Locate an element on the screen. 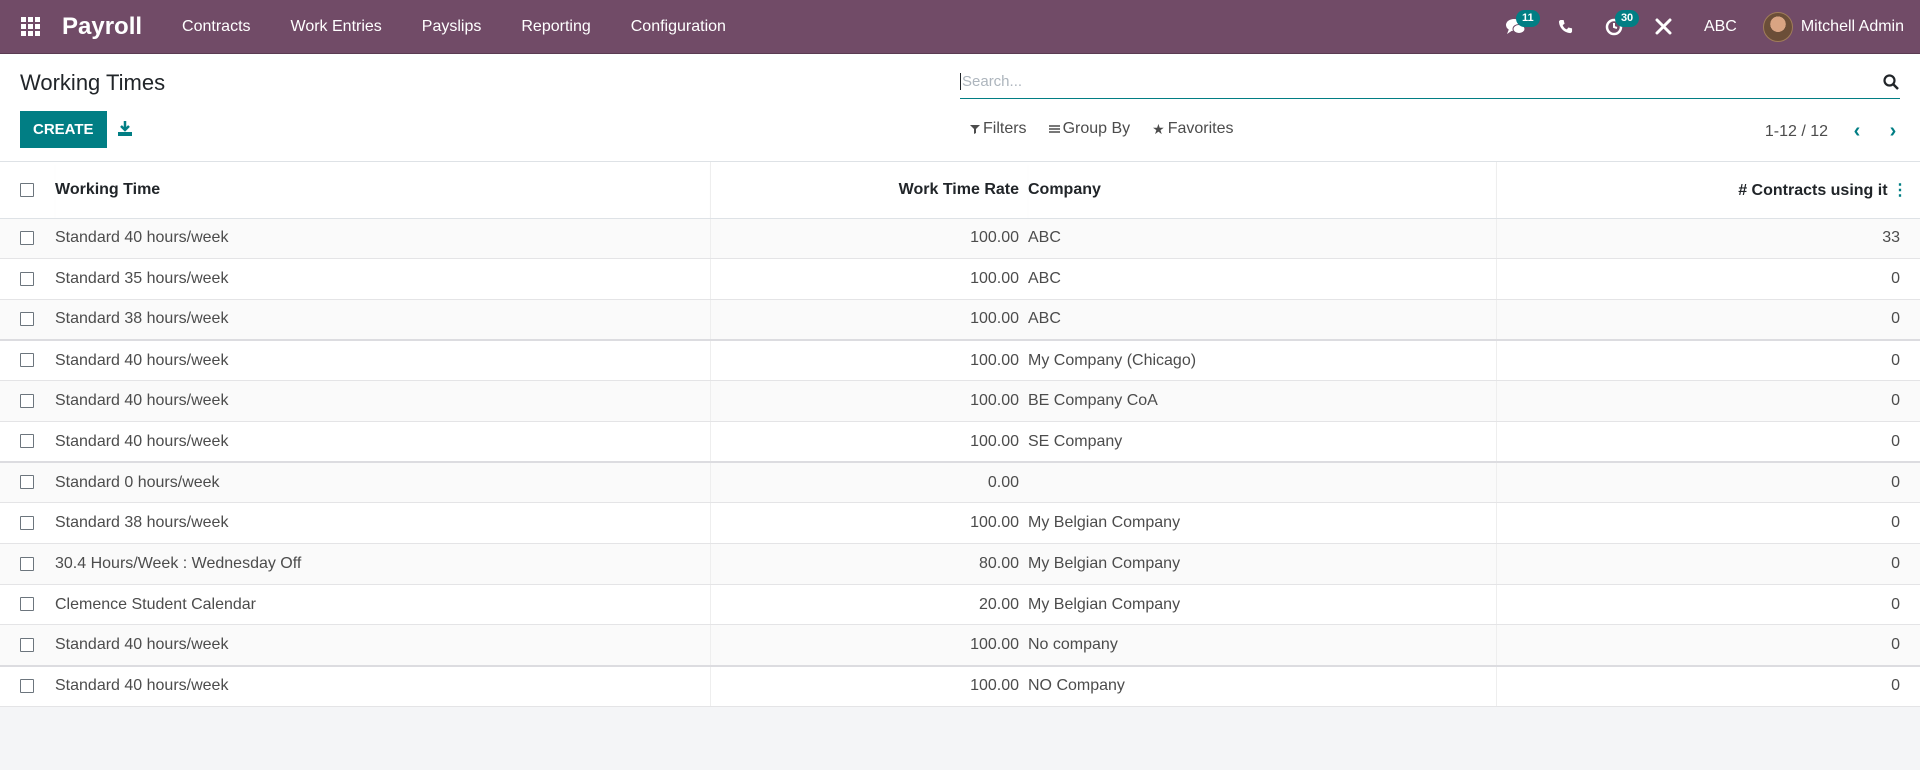  filters-button: Filters is located at coordinates (998, 129).